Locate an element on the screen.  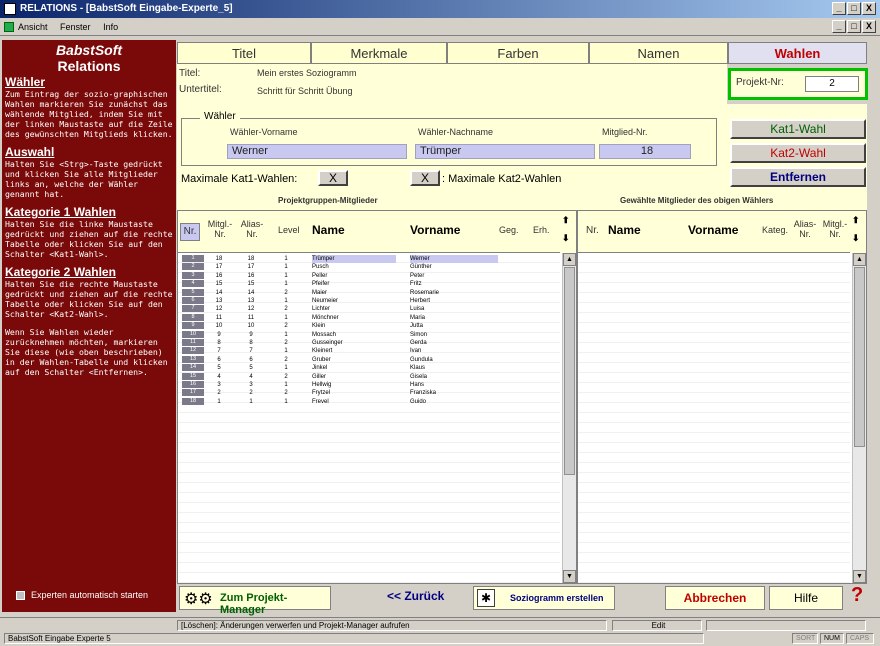
sort-down-icon: ⬇ is located at coordinates (568, 240).